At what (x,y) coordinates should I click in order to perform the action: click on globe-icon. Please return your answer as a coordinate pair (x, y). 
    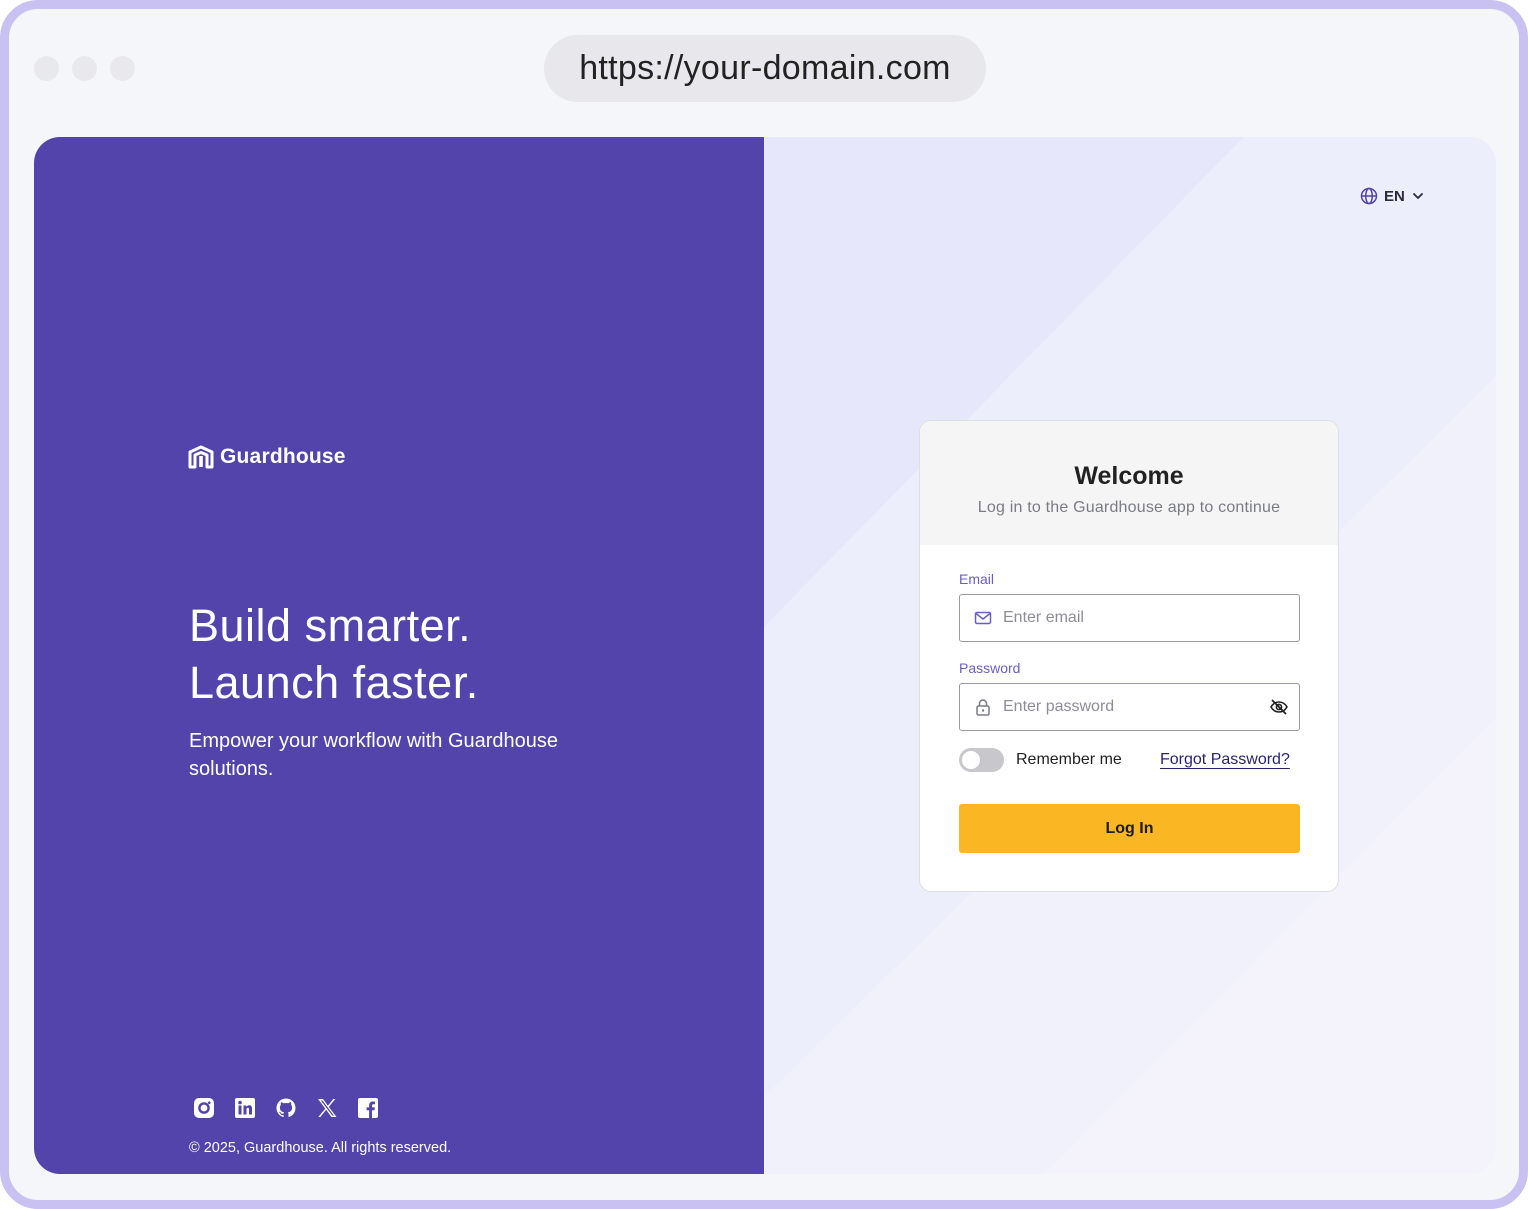
    Looking at the image, I should click on (1369, 196).